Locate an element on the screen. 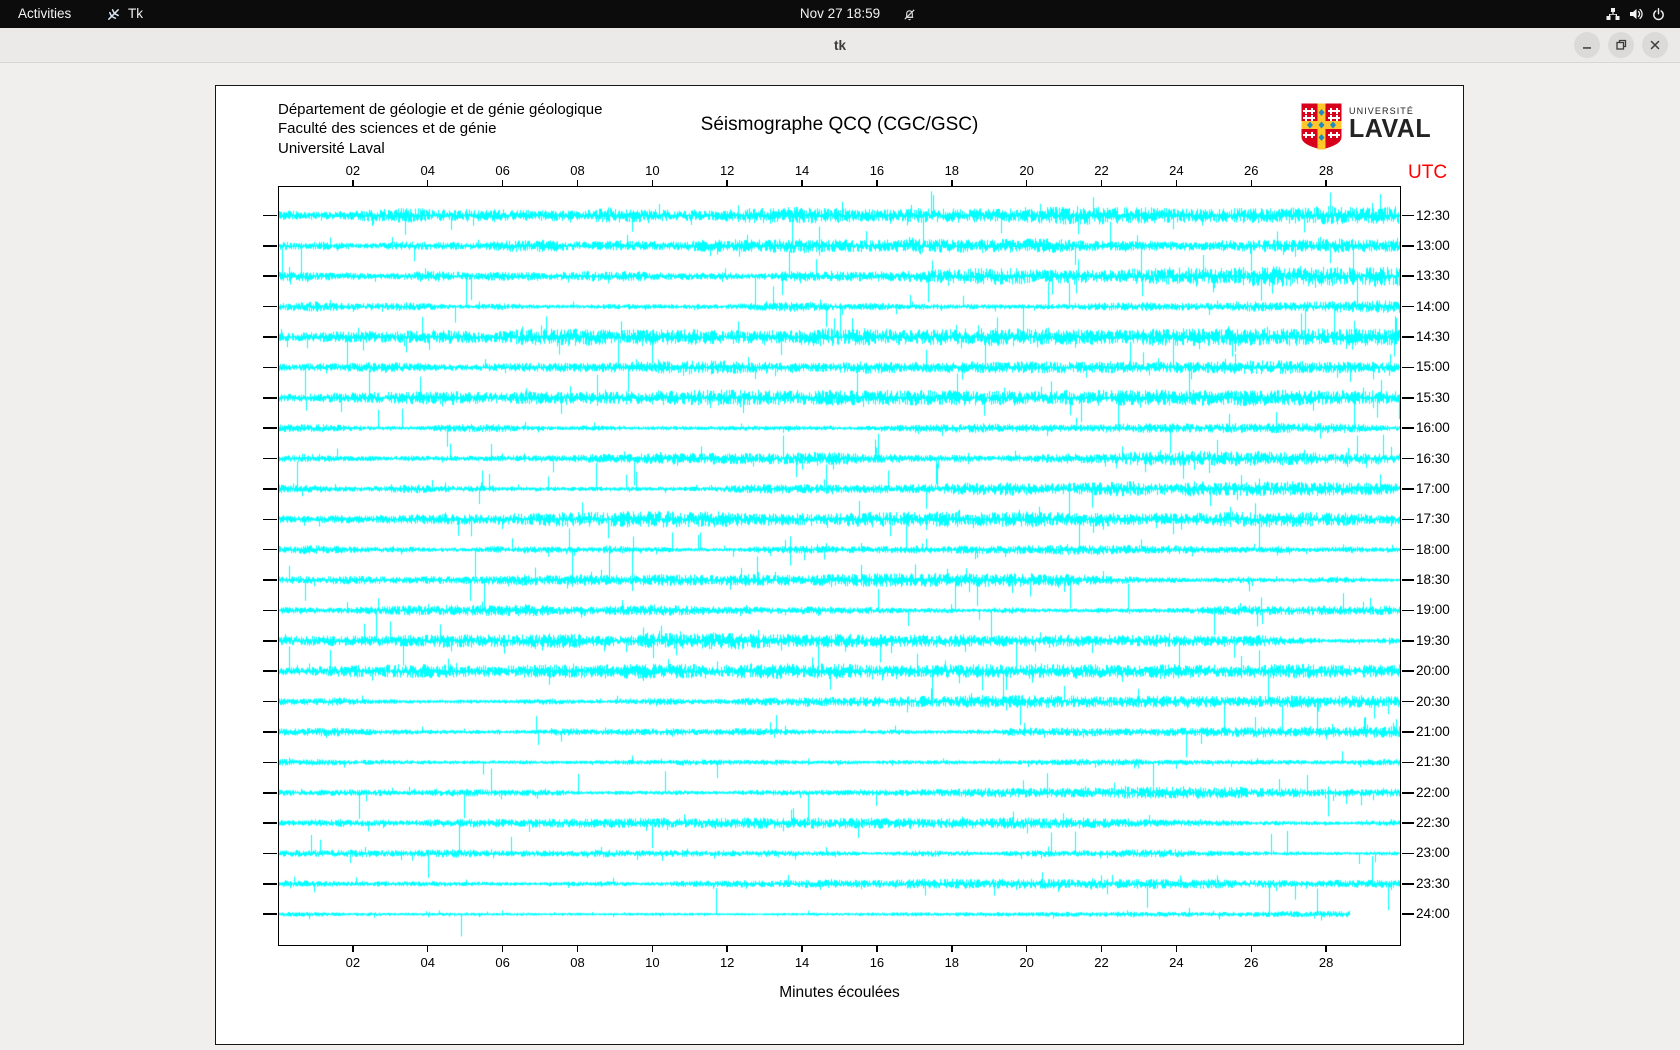  trace-time-label: 13:00 is located at coordinates (1433, 245).